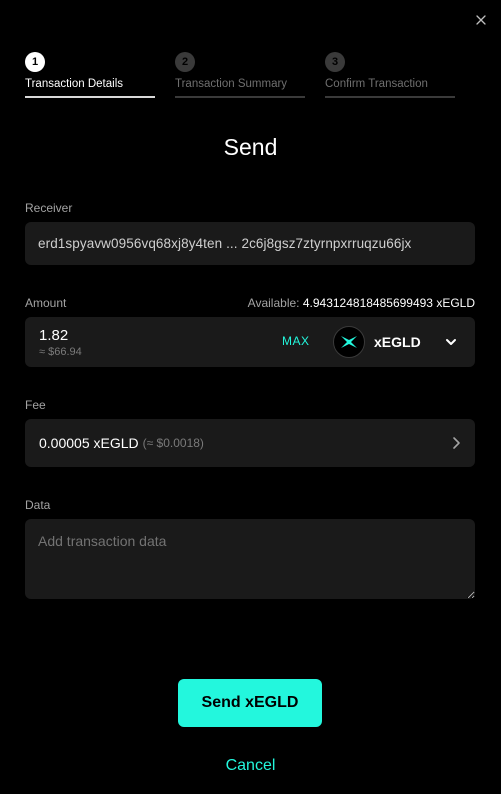 This screenshot has width=501, height=794. I want to click on amount-label: Amount, so click(46, 303).